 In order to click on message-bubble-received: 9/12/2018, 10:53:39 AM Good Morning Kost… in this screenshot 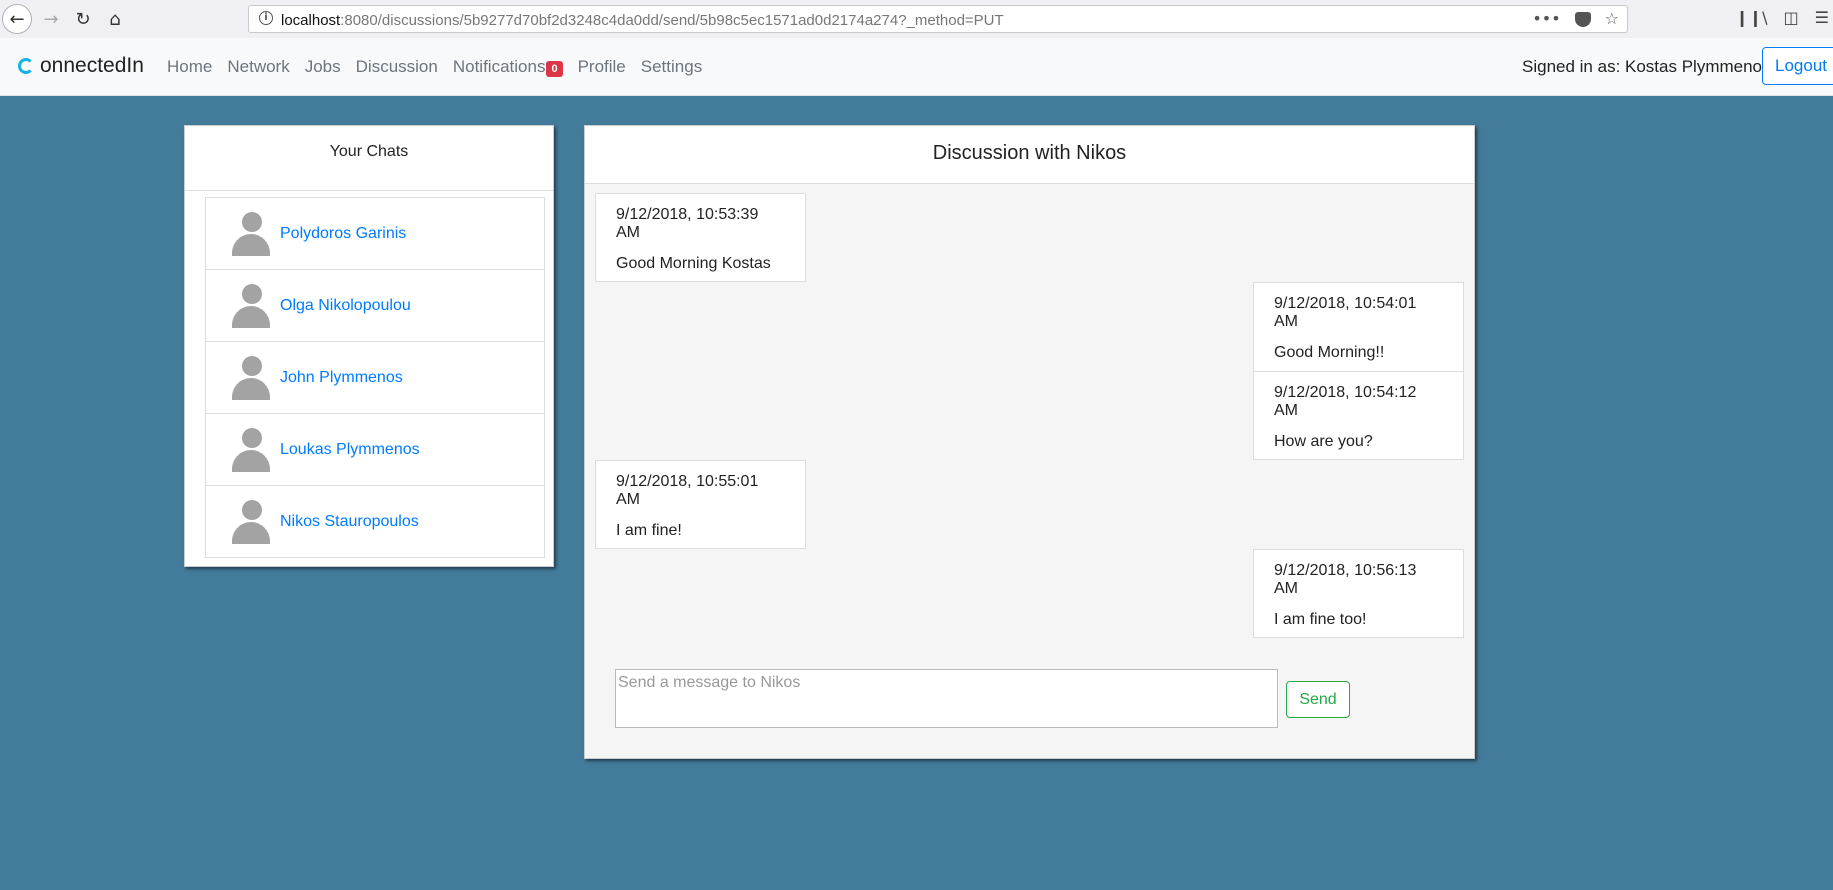, I will do `click(700, 237)`.